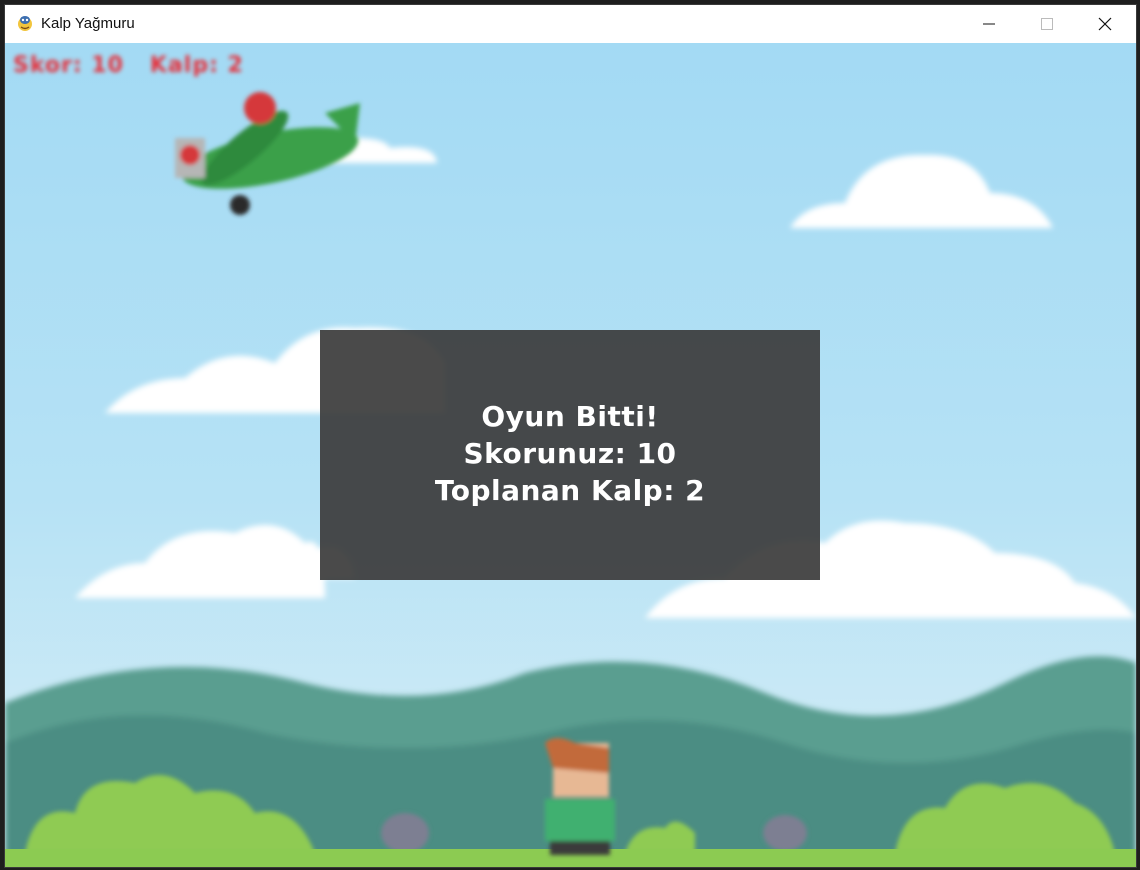  Describe the element at coordinates (570, 24) in the screenshot. I see `title-bar: Kalp Yağmuru` at that location.